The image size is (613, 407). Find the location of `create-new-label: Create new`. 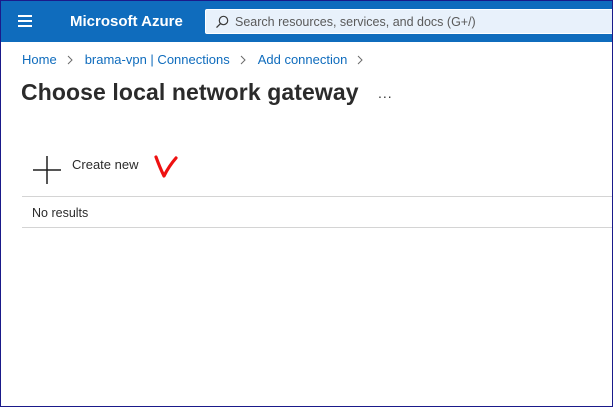

create-new-label: Create new is located at coordinates (105, 164).